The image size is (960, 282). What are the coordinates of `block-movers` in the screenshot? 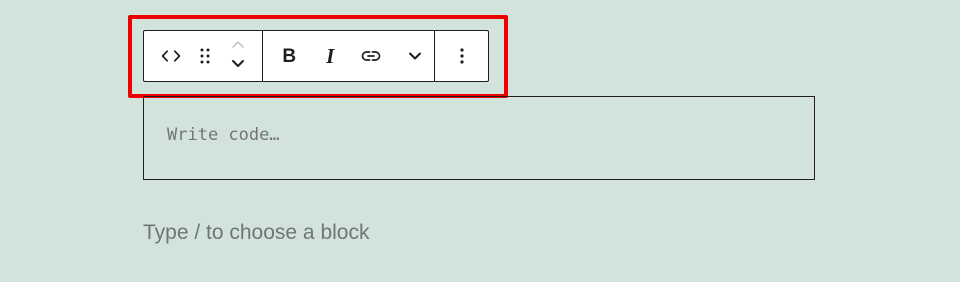 It's located at (238, 56).